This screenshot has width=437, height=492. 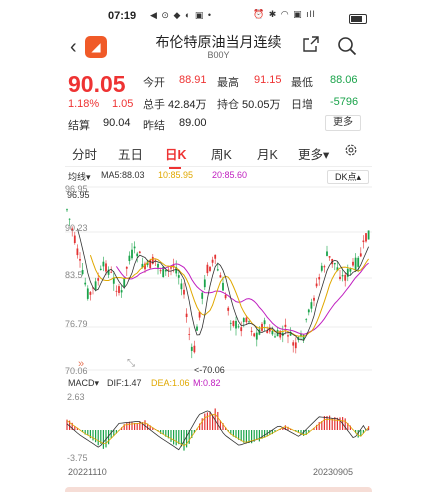 I want to click on more-button: 更多, so click(x=343, y=123).